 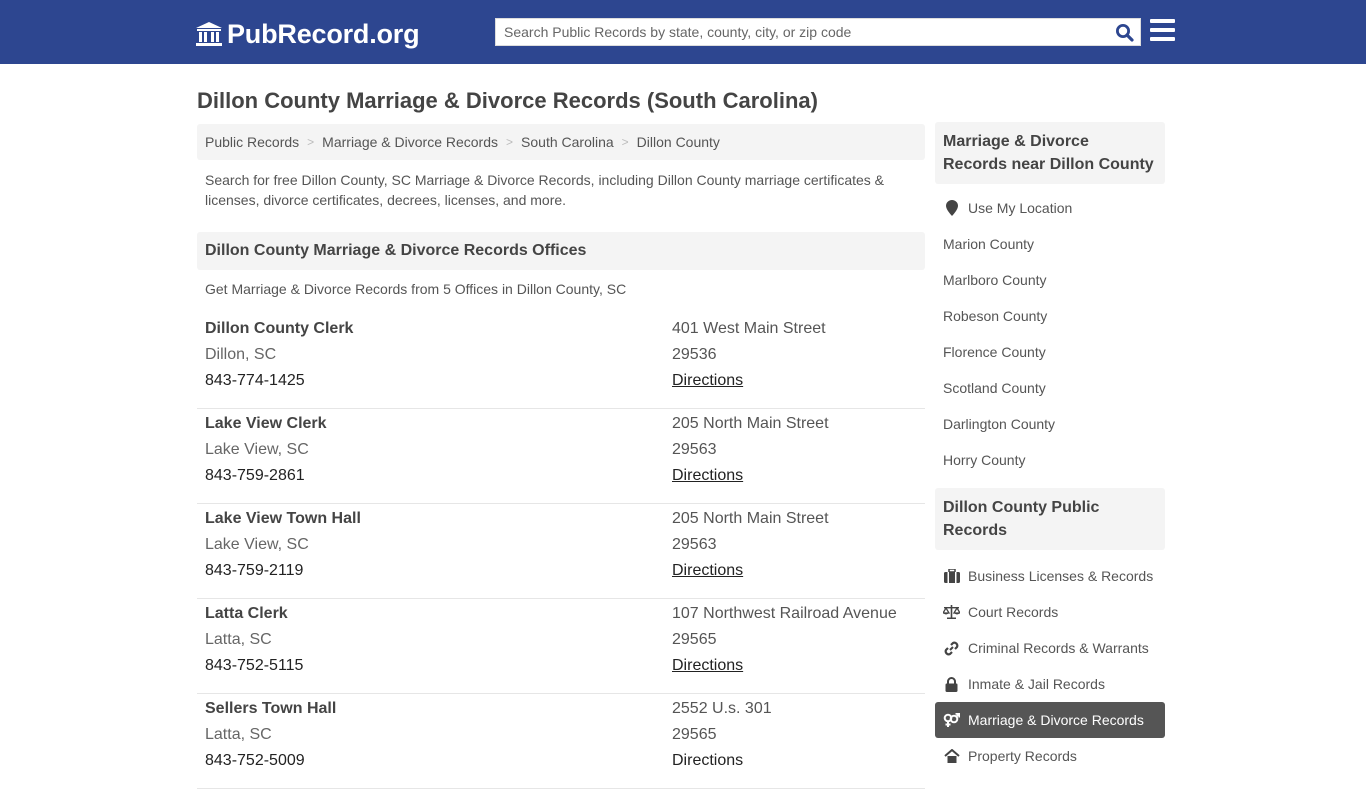 What do you see at coordinates (749, 328) in the screenshot?
I see `office-address: 401 West Main Street` at bounding box center [749, 328].